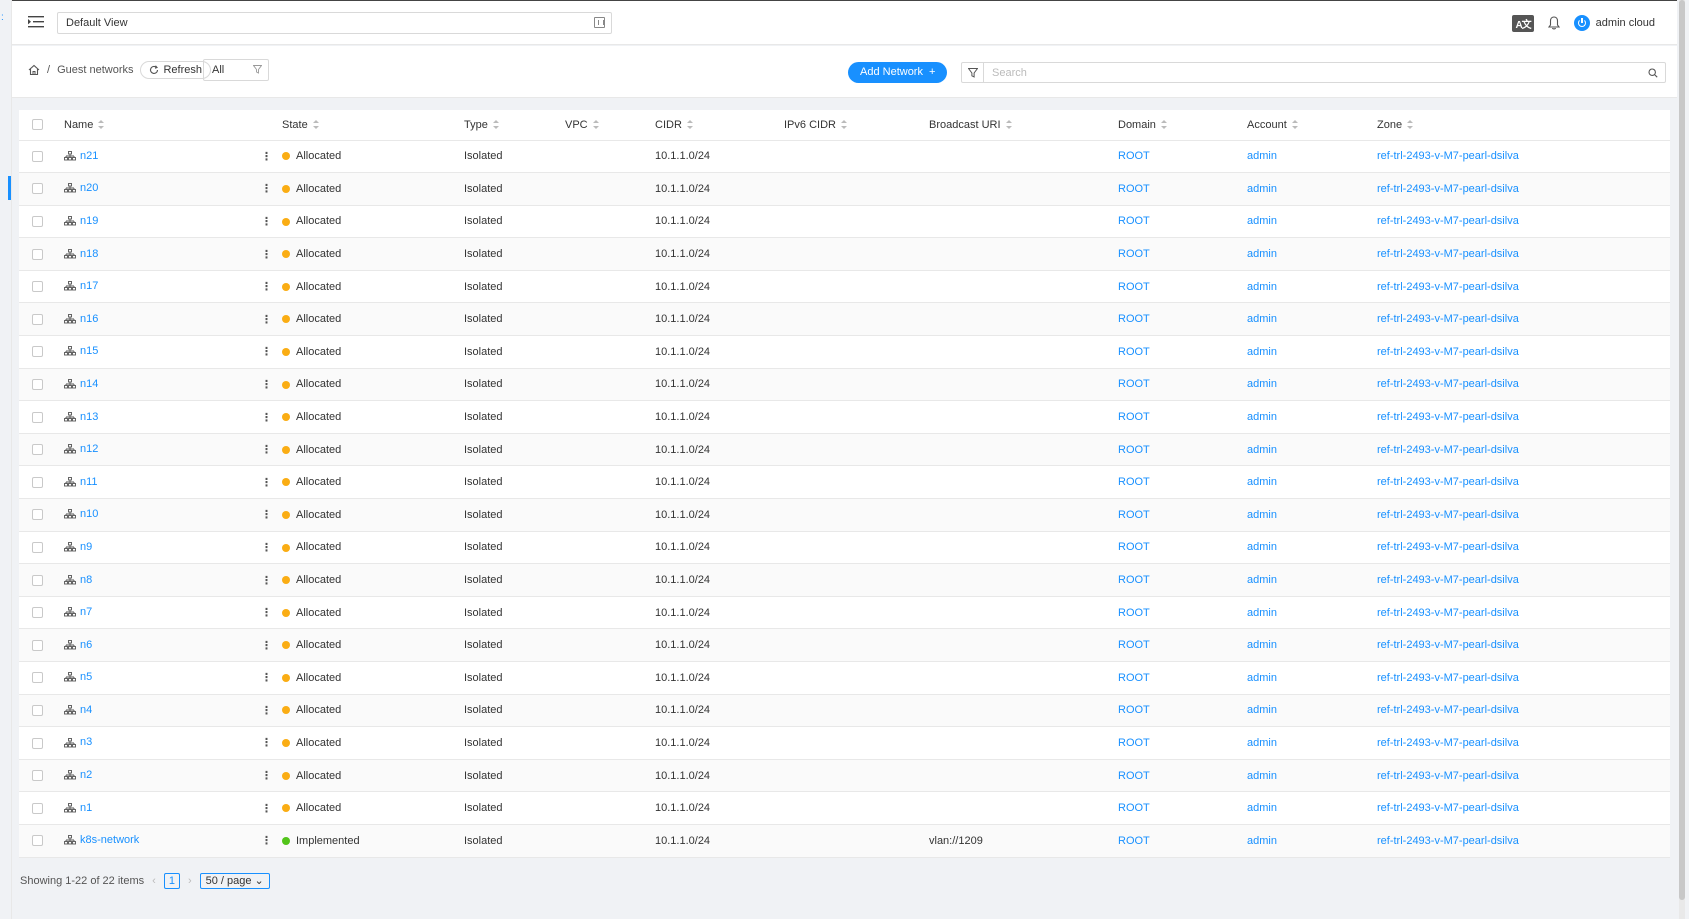 This screenshot has width=1689, height=919. Describe the element at coordinates (234, 881) in the screenshot. I see `page-size-select: 50 / page ⌄` at that location.